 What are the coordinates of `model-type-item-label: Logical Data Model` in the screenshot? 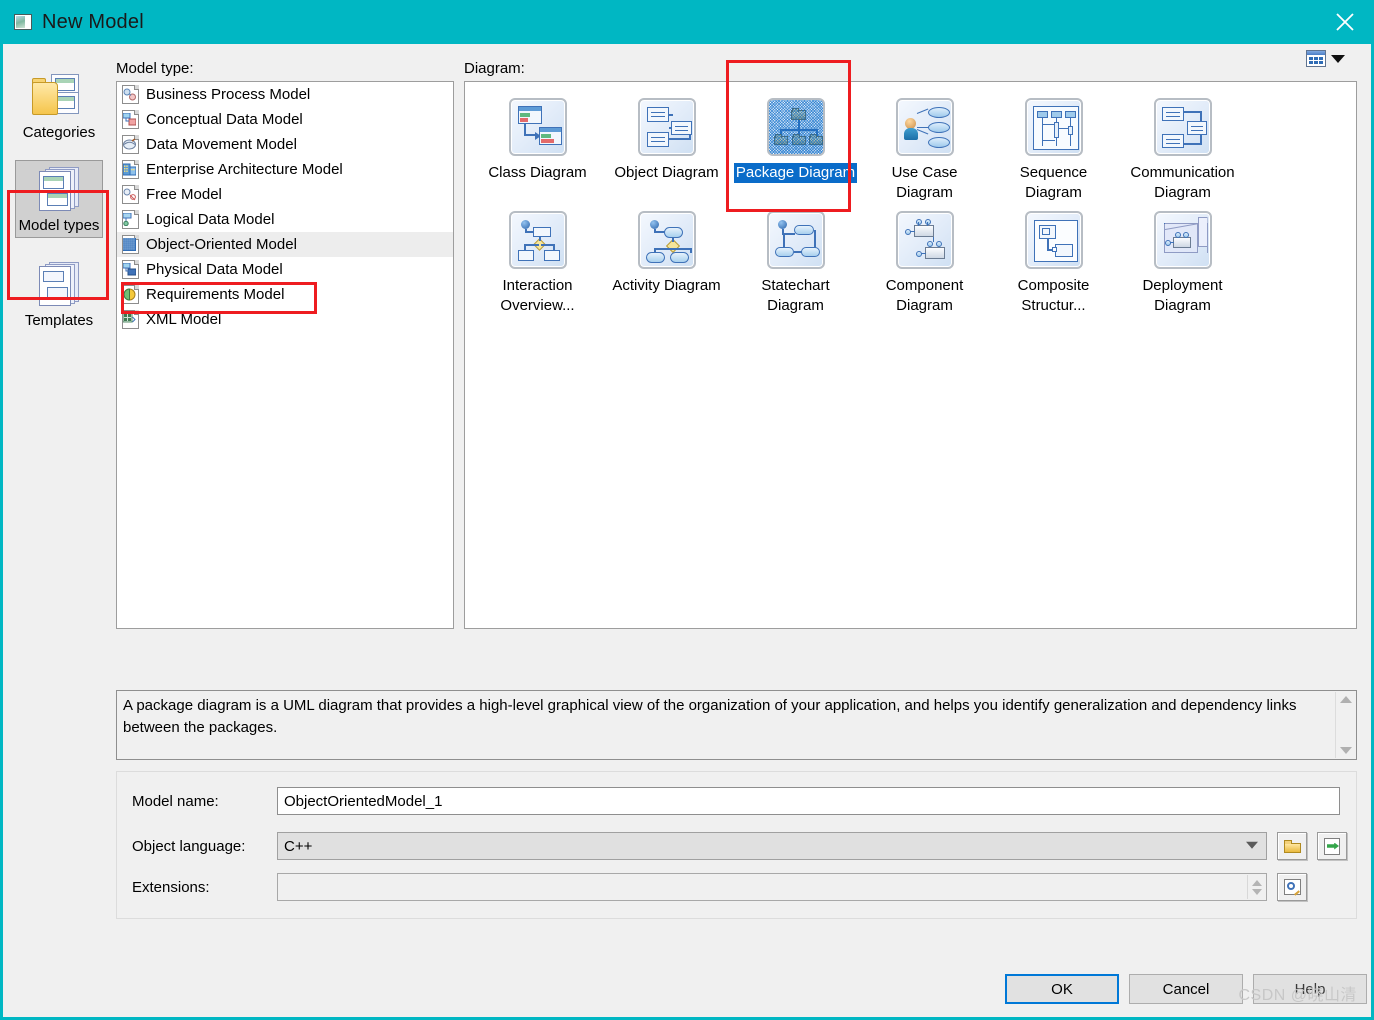 It's located at (210, 219).